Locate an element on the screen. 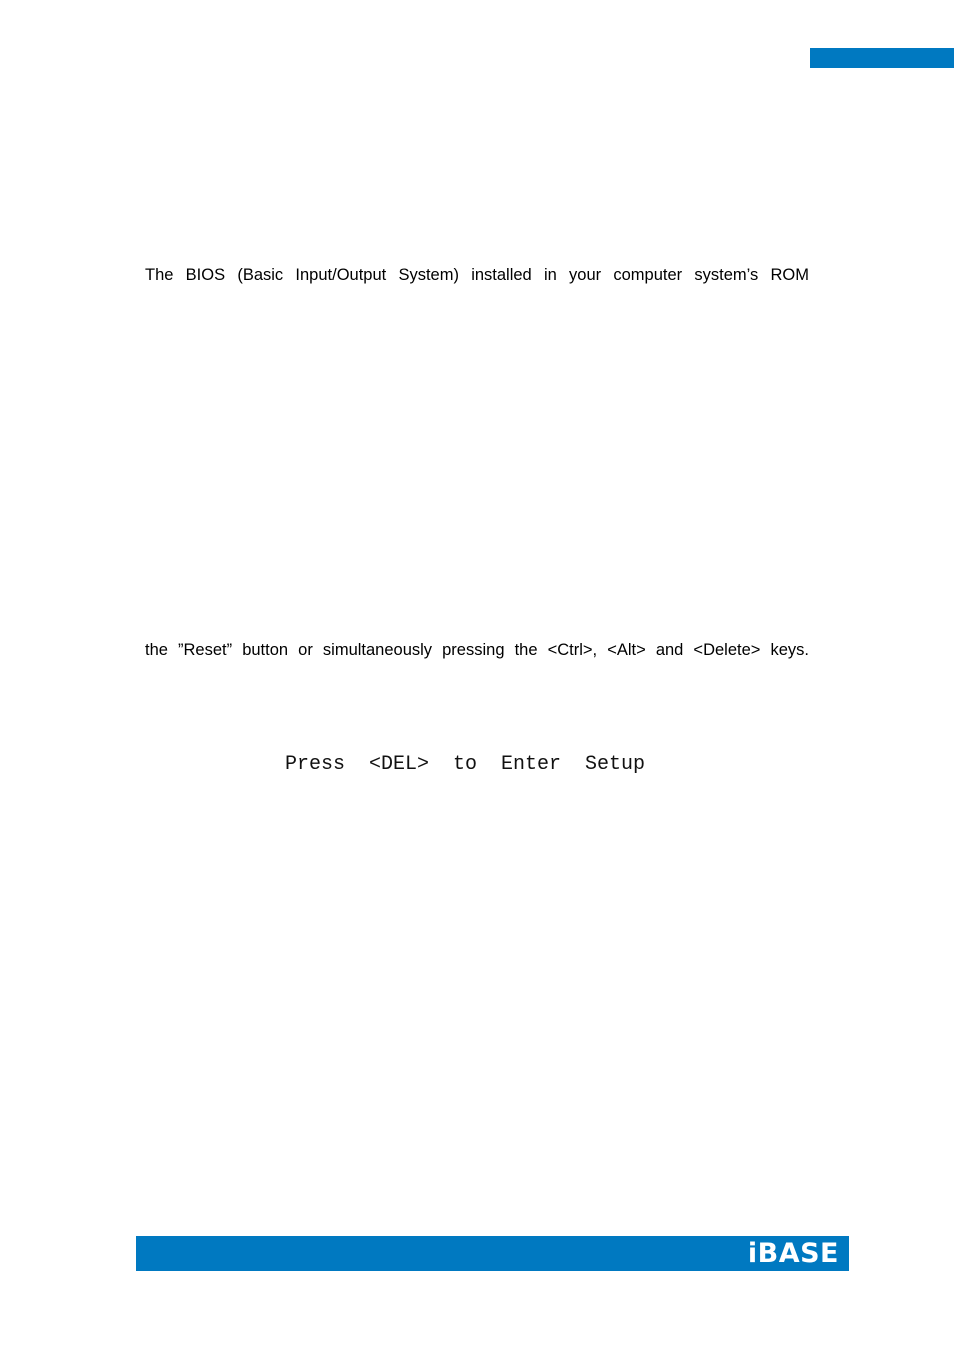 This screenshot has height=1350, width=954. bios-setup-prompt: Press <DEL> to Enter Setup is located at coordinates (465, 764).